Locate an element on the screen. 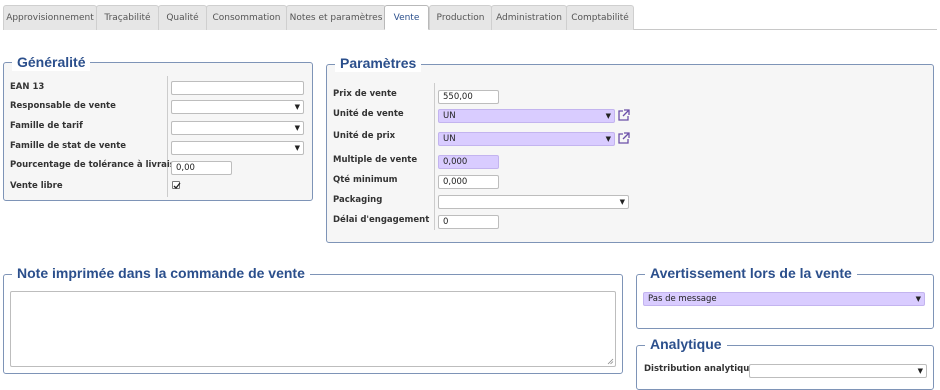  famille-stat-select: ▼ is located at coordinates (237, 148).